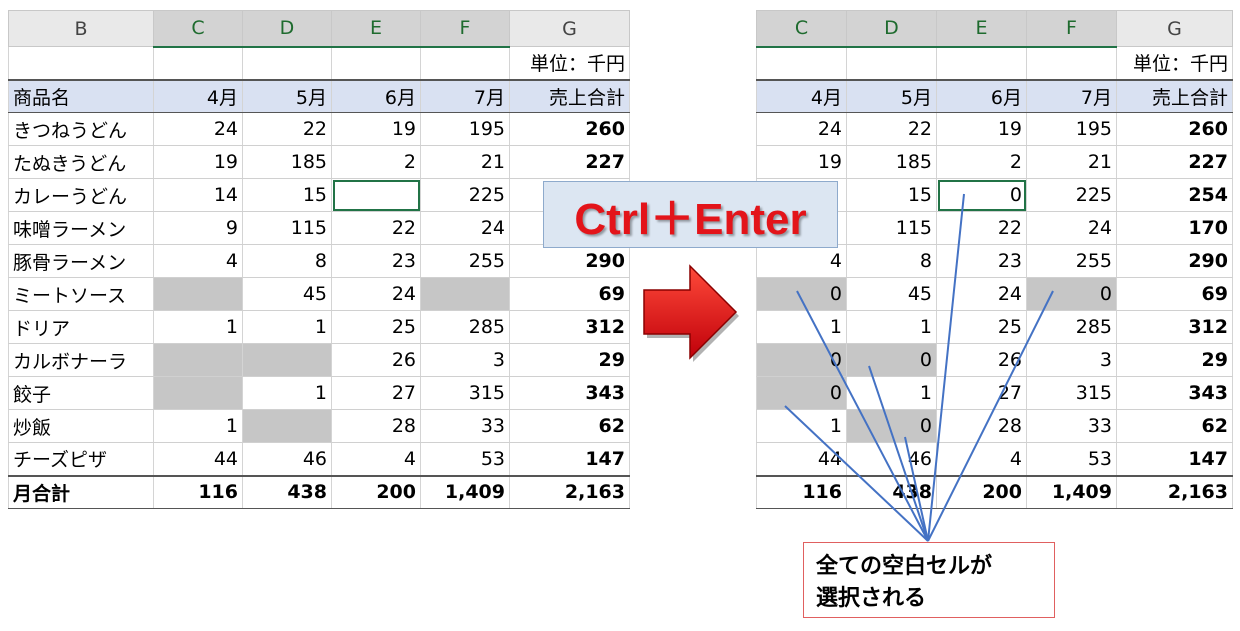 This screenshot has width=1240, height=631. What do you see at coordinates (376, 95) in the screenshot?
I see `header-cell-jun: 6月` at bounding box center [376, 95].